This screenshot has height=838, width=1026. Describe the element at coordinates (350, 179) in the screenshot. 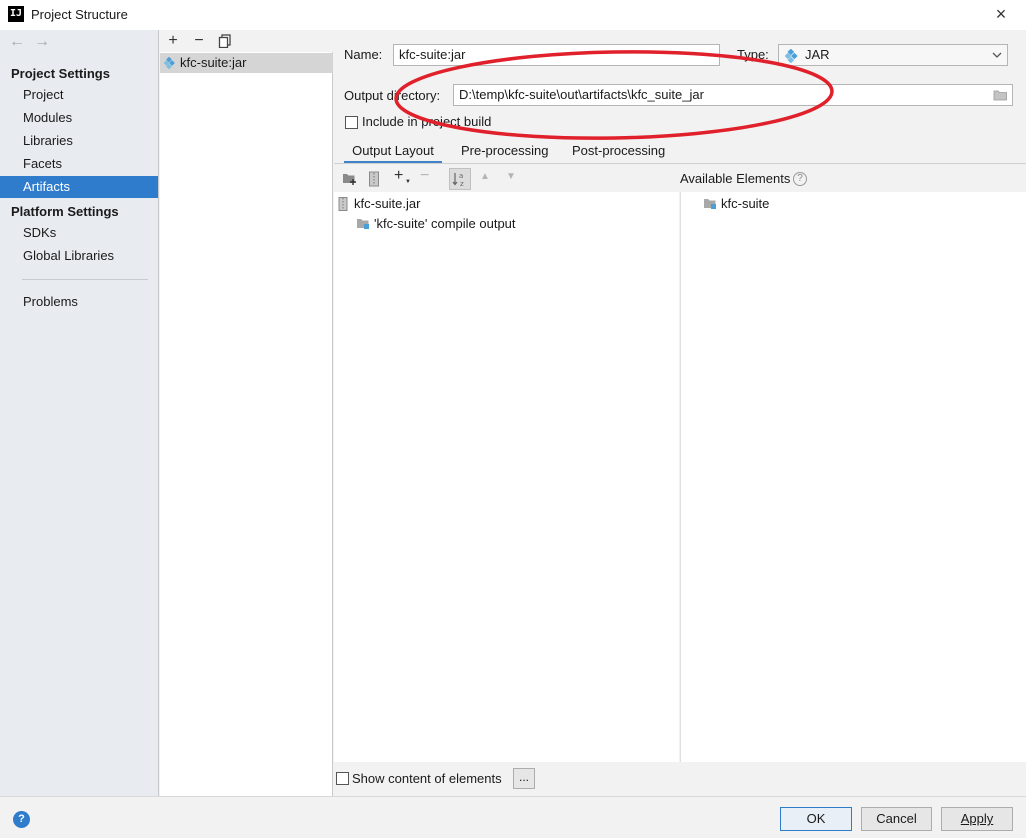

I see `create-directory-icon` at that location.